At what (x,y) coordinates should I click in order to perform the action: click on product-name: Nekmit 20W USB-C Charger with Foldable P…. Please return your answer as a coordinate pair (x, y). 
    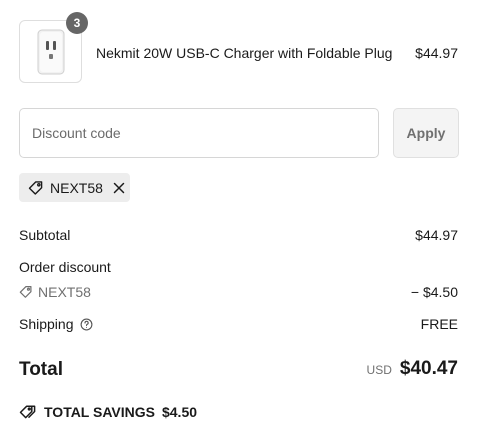
    Looking at the image, I should click on (244, 53).